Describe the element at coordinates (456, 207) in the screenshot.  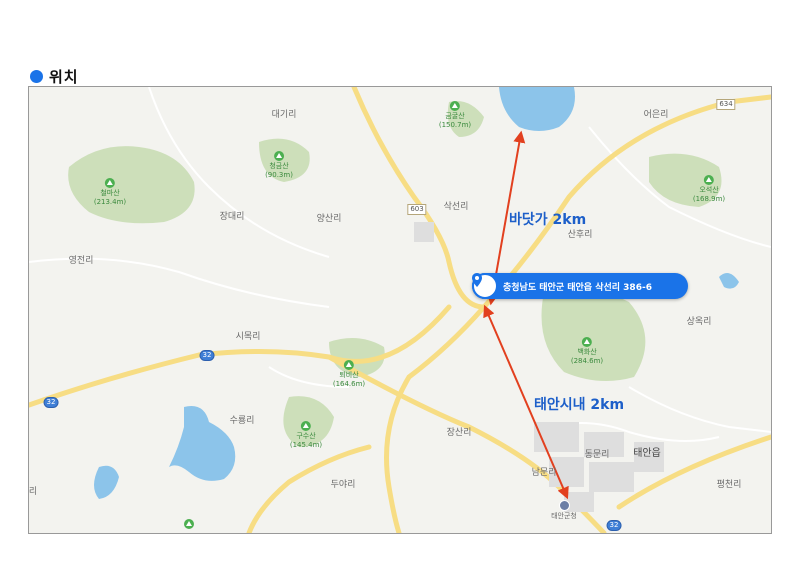
I see `place-label: 삭선리` at that location.